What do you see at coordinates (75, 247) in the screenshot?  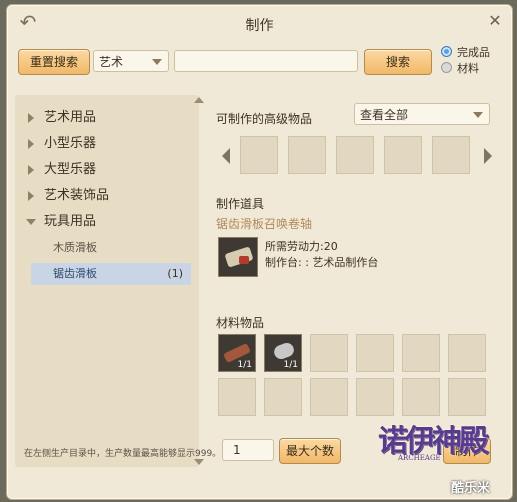 I see `tree-subitem-label: 木质滑板` at bounding box center [75, 247].